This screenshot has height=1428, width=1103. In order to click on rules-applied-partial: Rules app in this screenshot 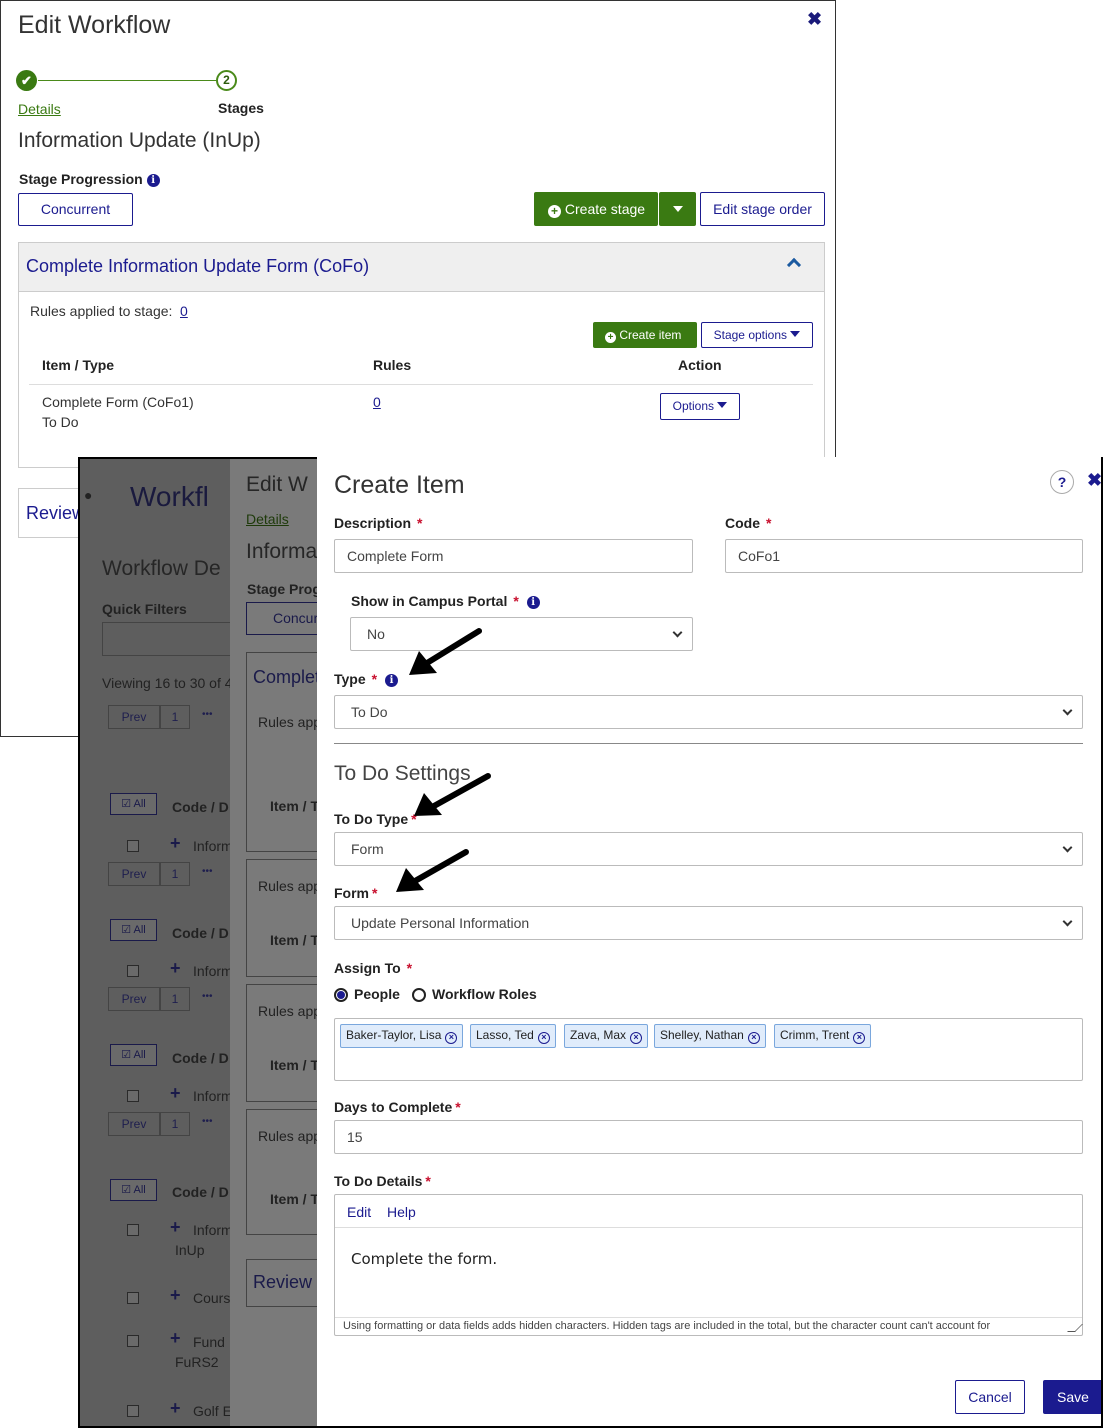, I will do `click(290, 886)`.